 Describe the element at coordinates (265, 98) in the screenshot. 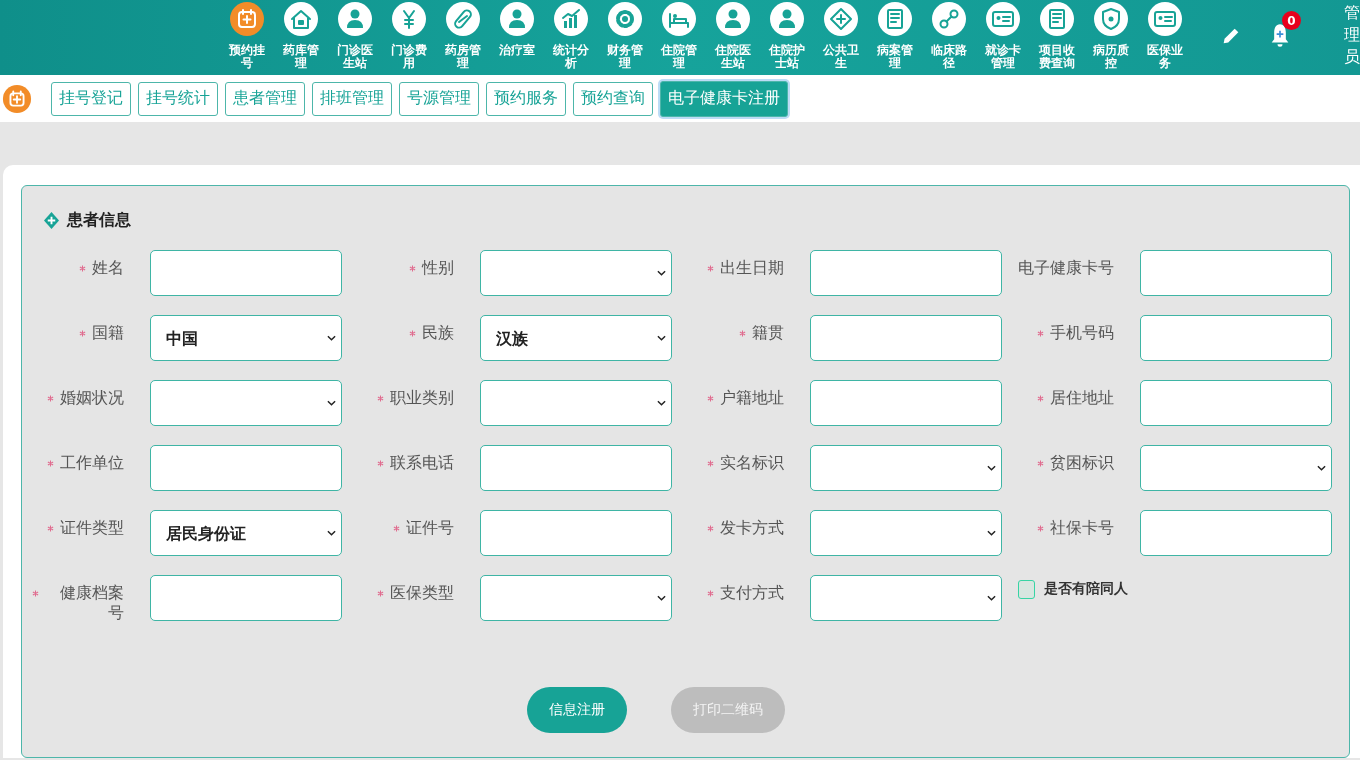

I see `tab: 患者管理` at that location.